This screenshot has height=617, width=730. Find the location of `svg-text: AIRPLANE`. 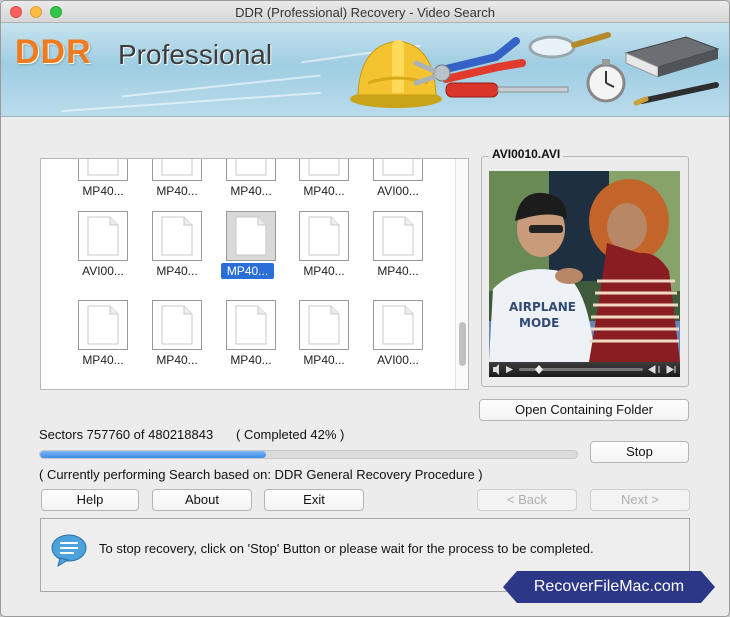

svg-text: AIRPLANE is located at coordinates (542, 307).